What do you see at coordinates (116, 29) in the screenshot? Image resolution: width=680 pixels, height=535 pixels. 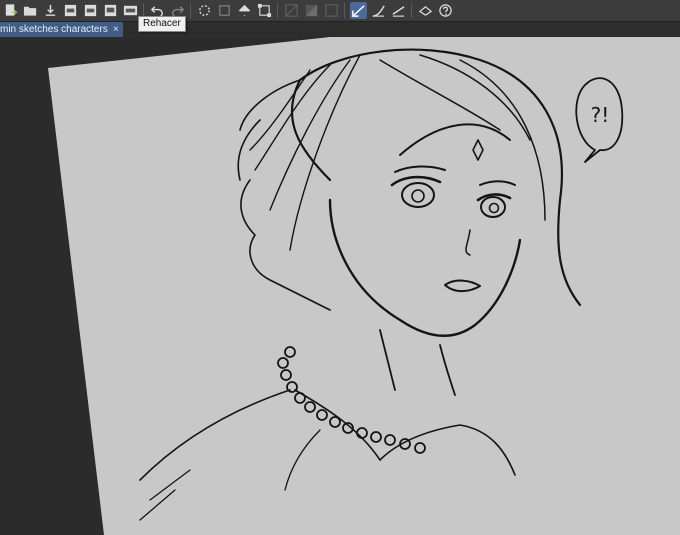 I see `close-icon: ×` at bounding box center [116, 29].